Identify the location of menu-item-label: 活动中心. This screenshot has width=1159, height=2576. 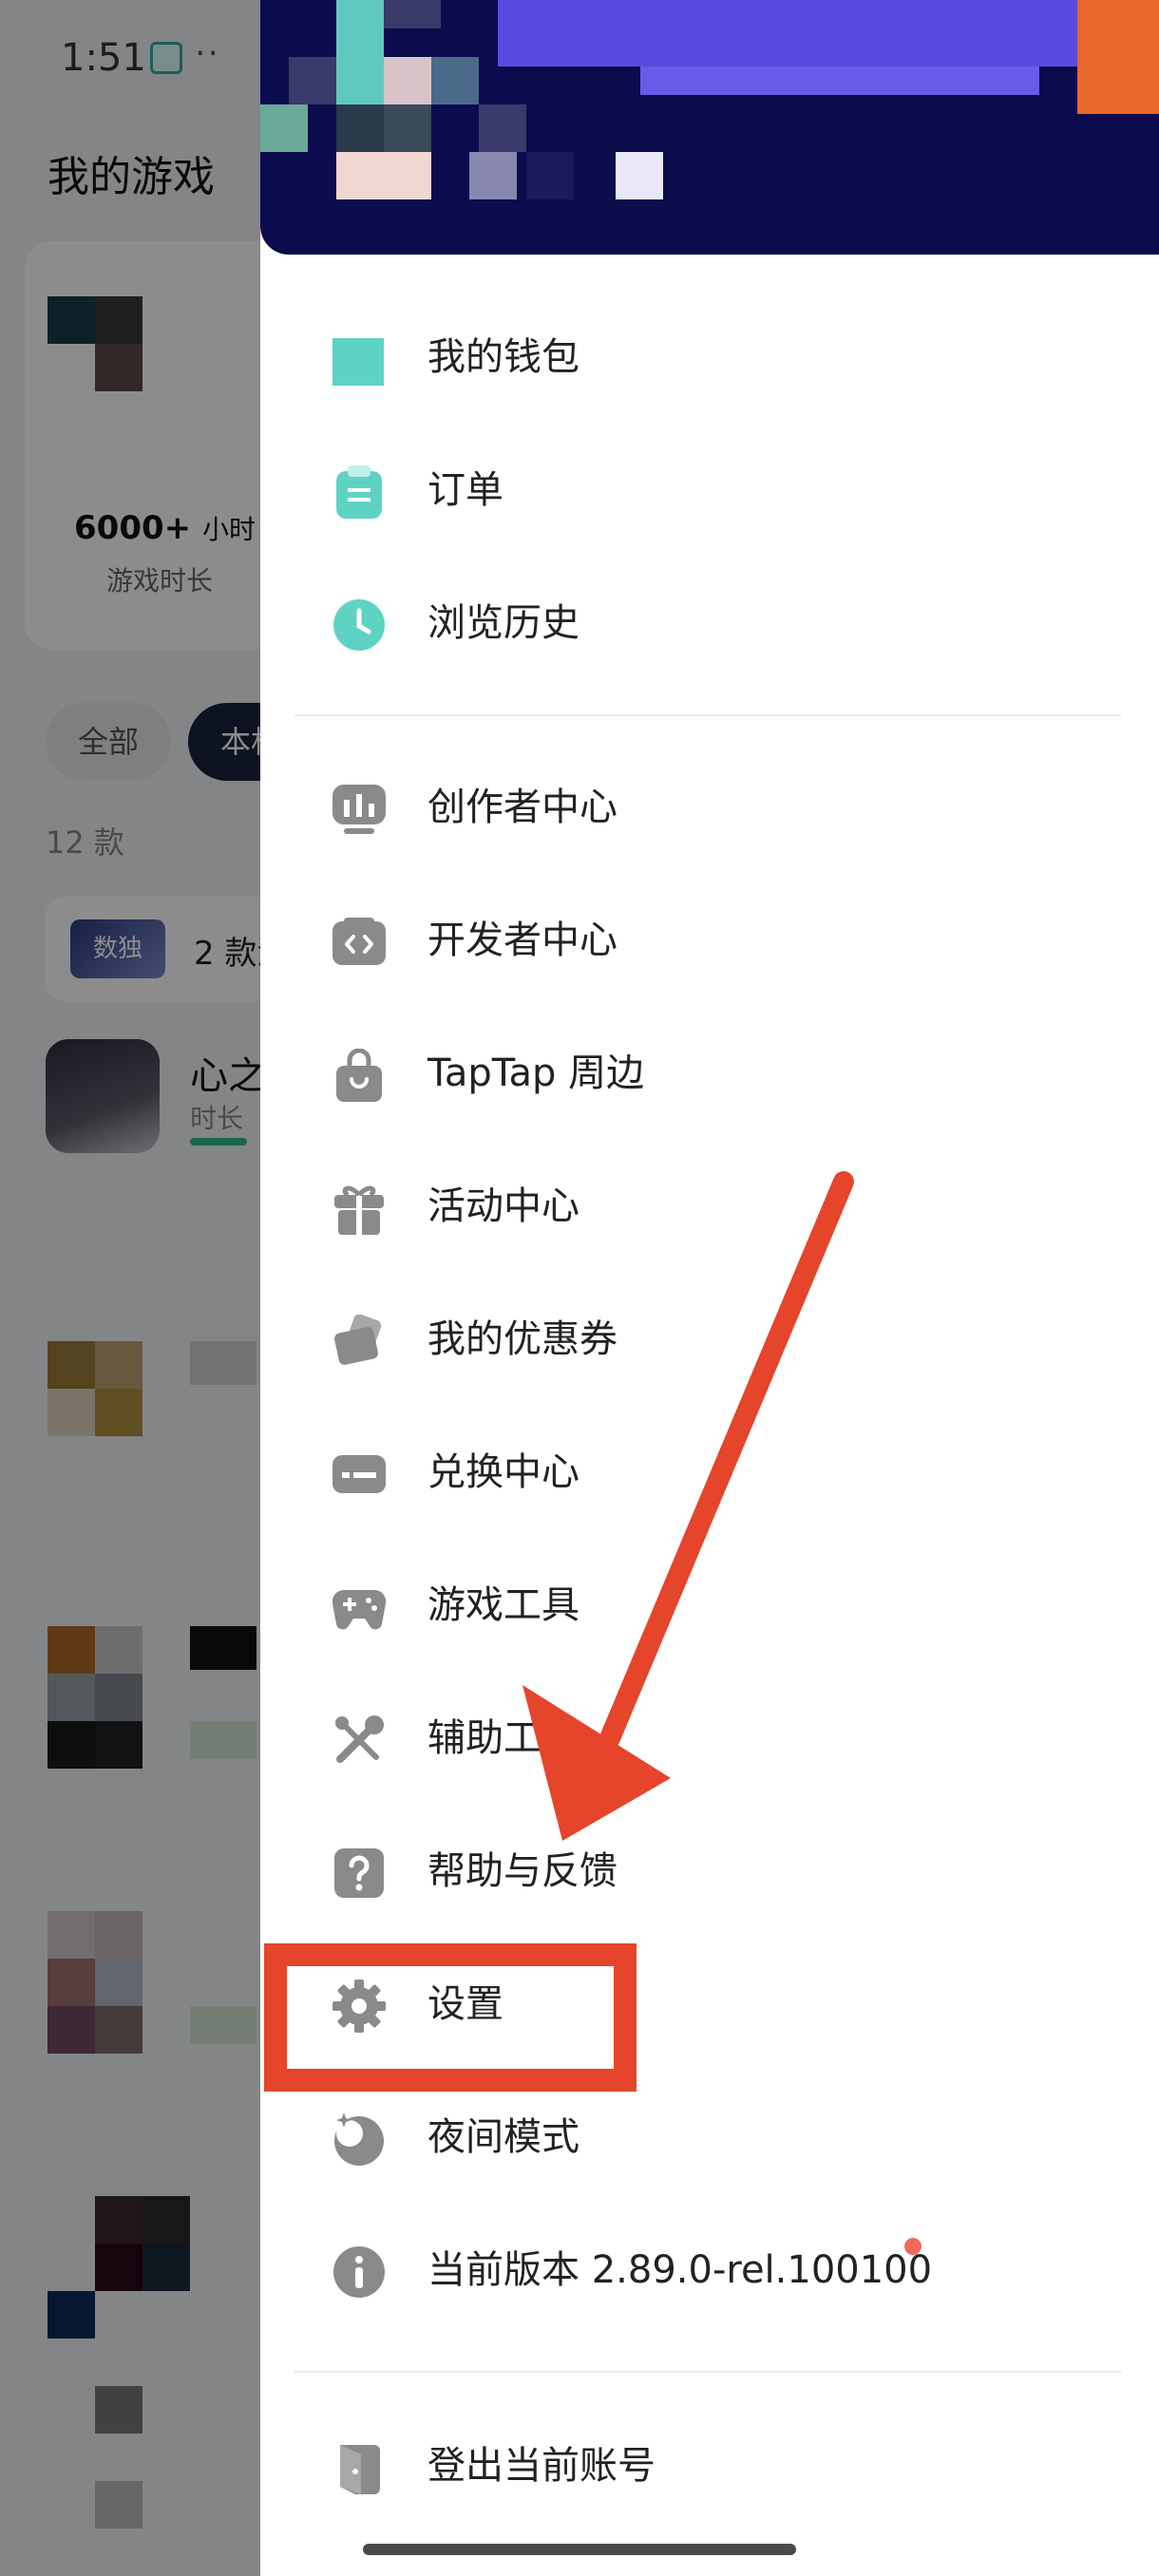
(504, 1206).